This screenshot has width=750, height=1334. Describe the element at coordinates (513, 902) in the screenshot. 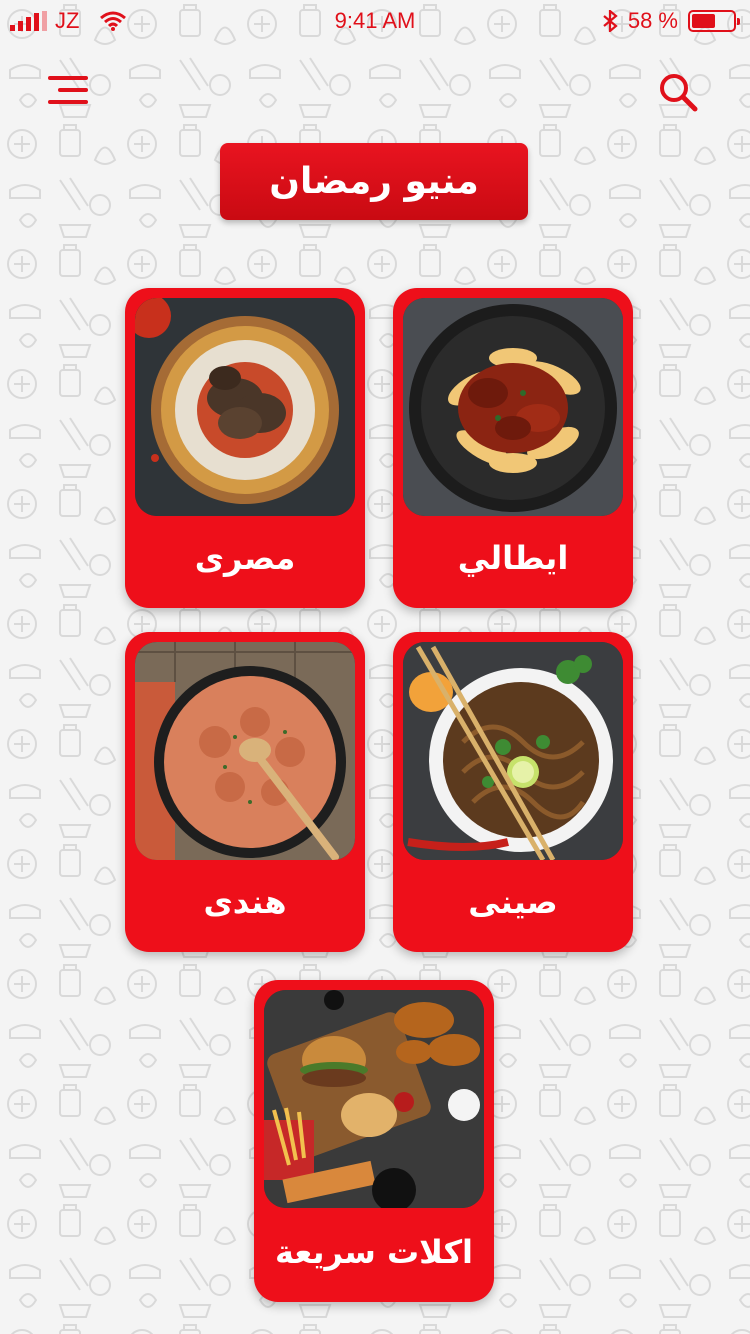

I see `category-label: صينى` at that location.